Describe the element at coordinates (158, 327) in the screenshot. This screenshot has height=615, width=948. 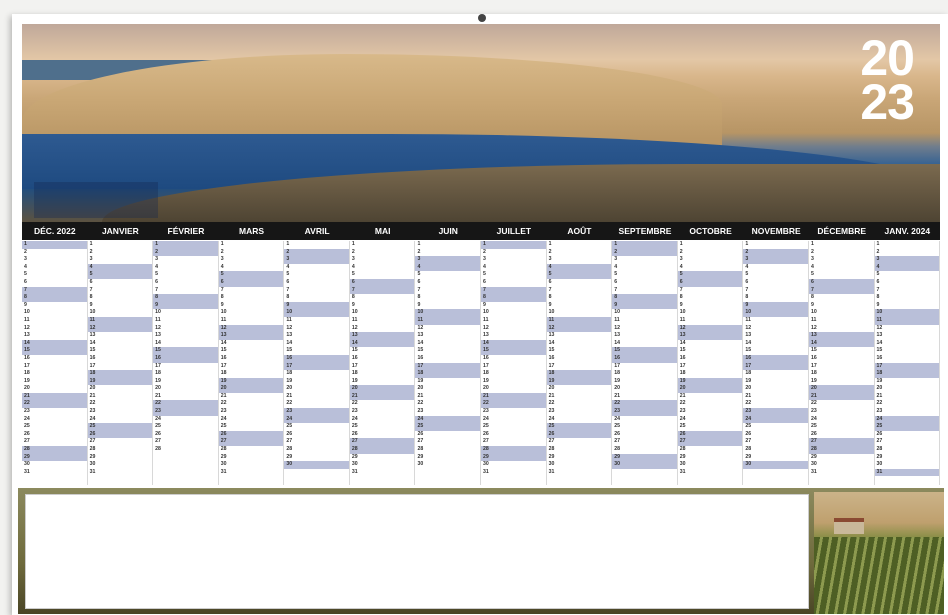
I see `day-number: 12` at that location.